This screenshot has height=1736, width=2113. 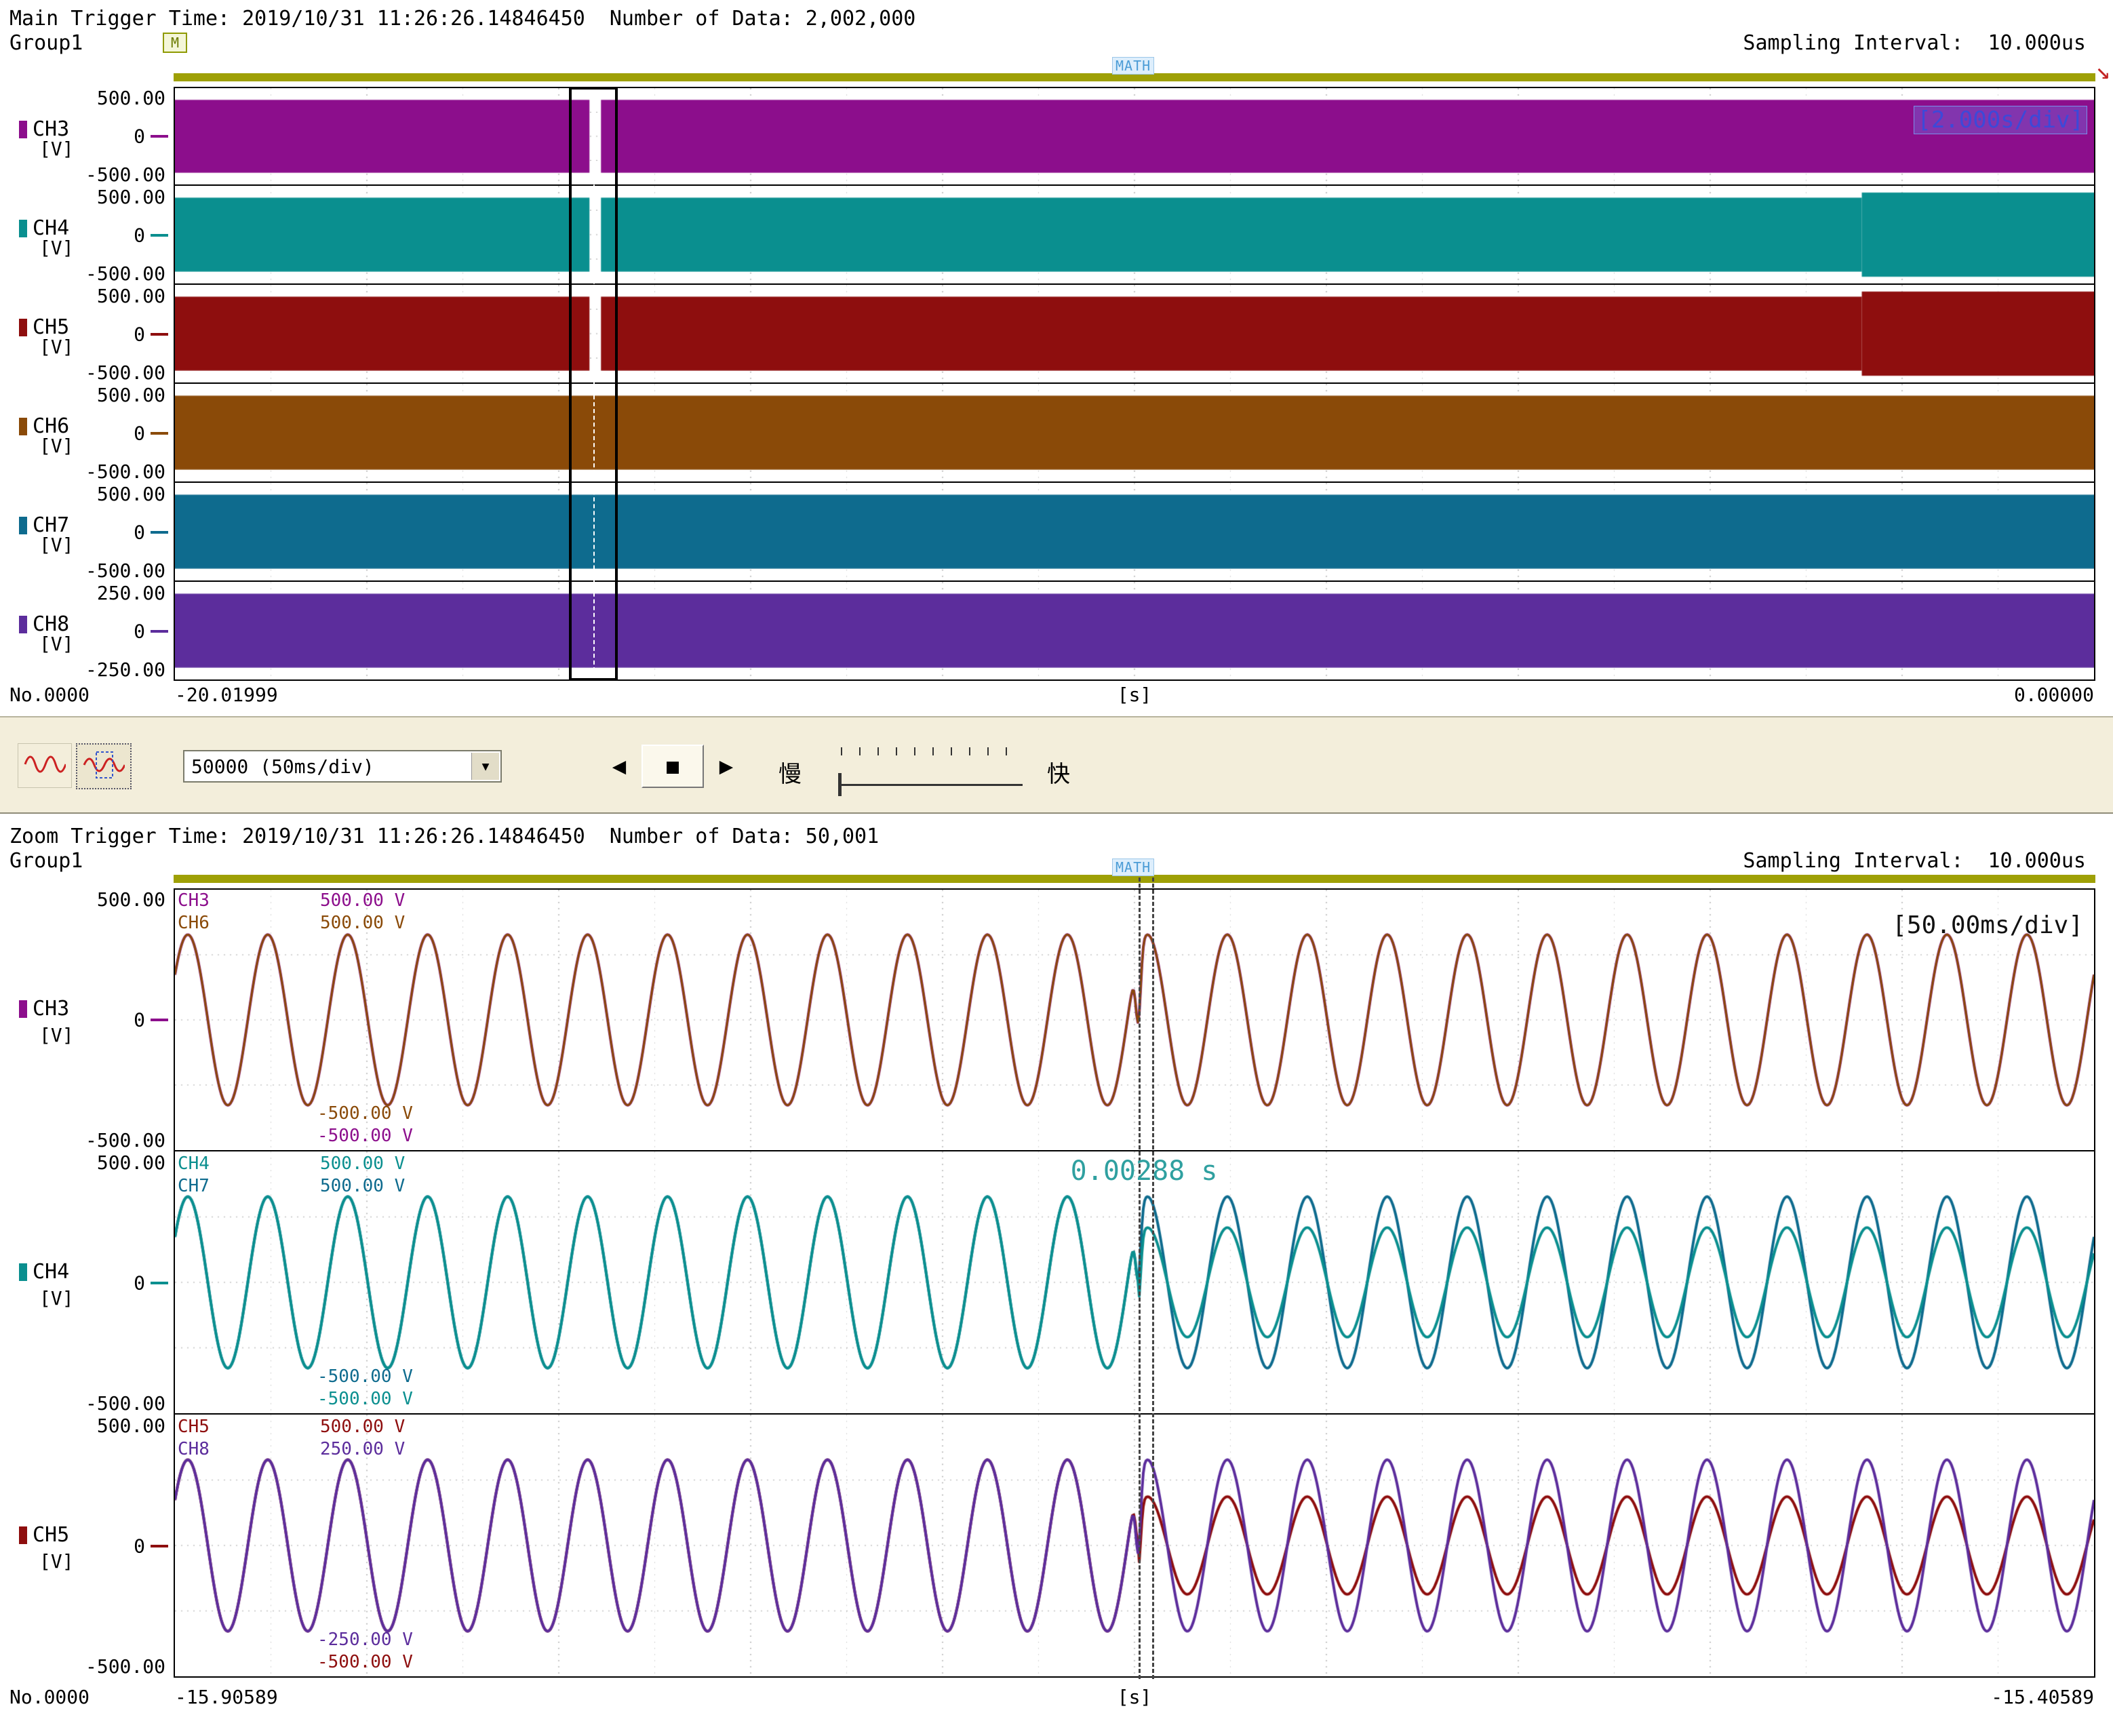 I want to click on main-plot-ch5, so click(x=1134, y=334).